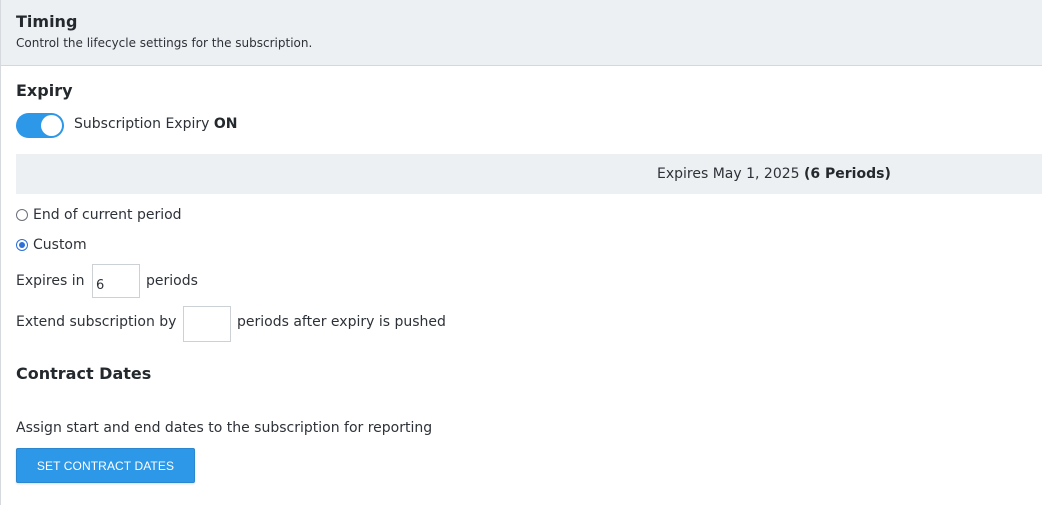 The height and width of the screenshot is (505, 1042). I want to click on expiry-summary: Expires May 1, 2025 (6 Periods), so click(774, 174).